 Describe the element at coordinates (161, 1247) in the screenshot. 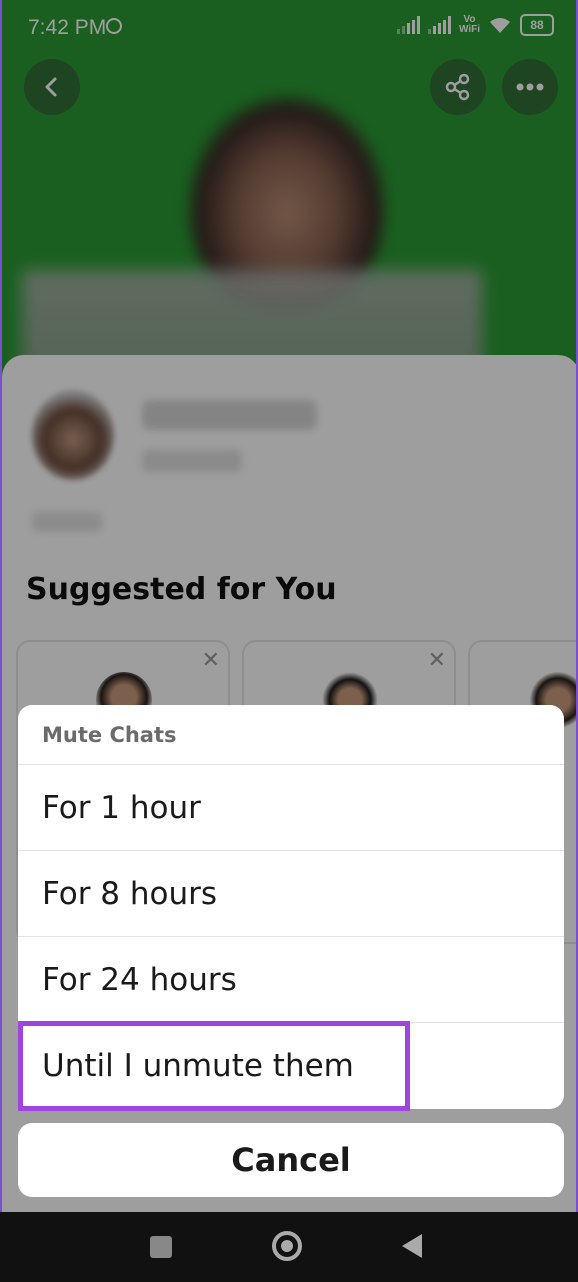

I see `recent-apps-icon` at that location.